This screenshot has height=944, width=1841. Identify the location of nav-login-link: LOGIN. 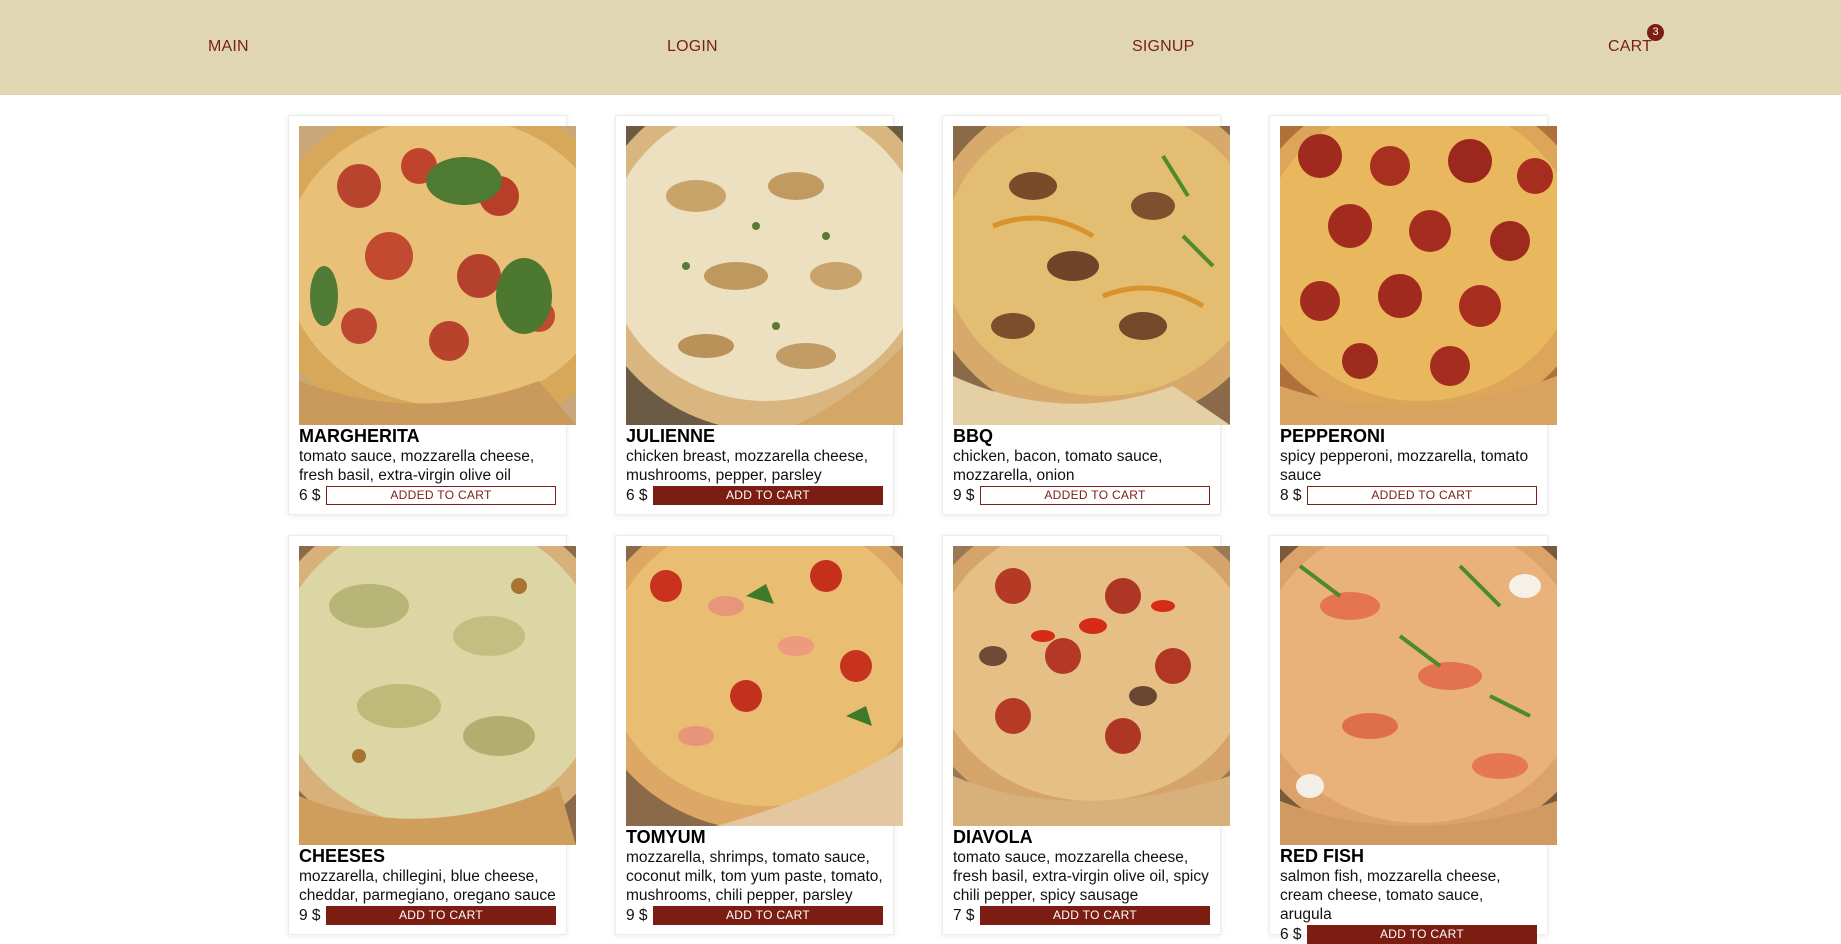
(692, 47).